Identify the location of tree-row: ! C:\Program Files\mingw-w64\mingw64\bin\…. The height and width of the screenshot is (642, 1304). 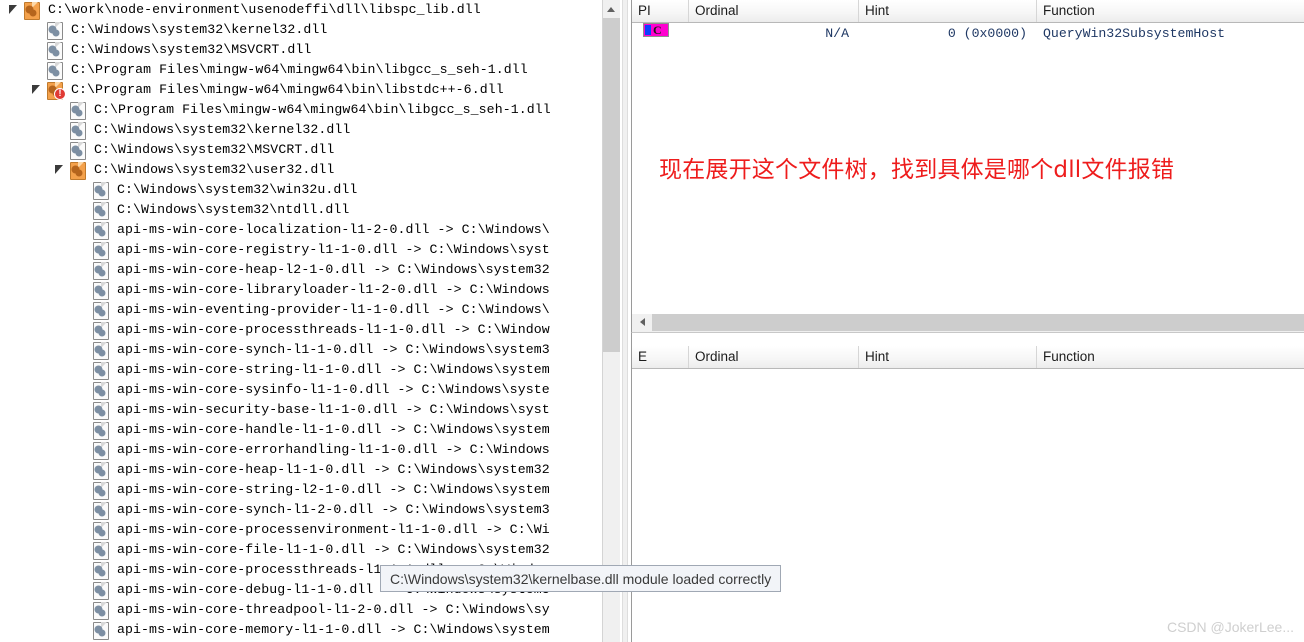
(301, 90).